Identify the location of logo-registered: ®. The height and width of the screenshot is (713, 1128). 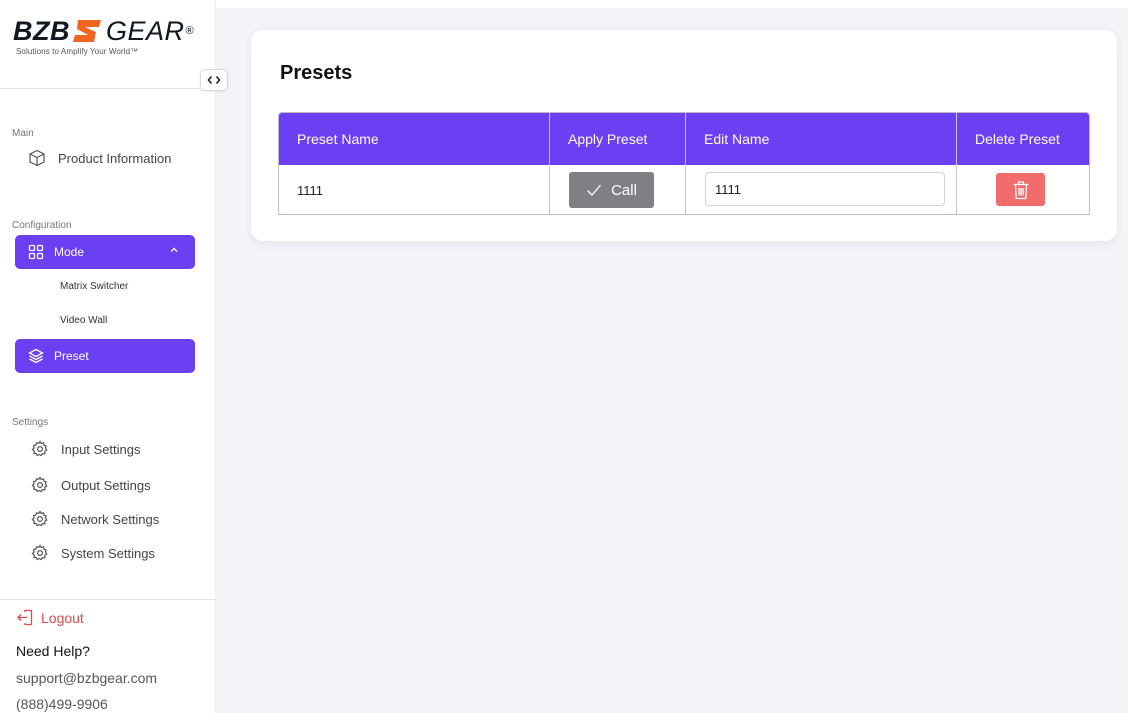
(190, 31).